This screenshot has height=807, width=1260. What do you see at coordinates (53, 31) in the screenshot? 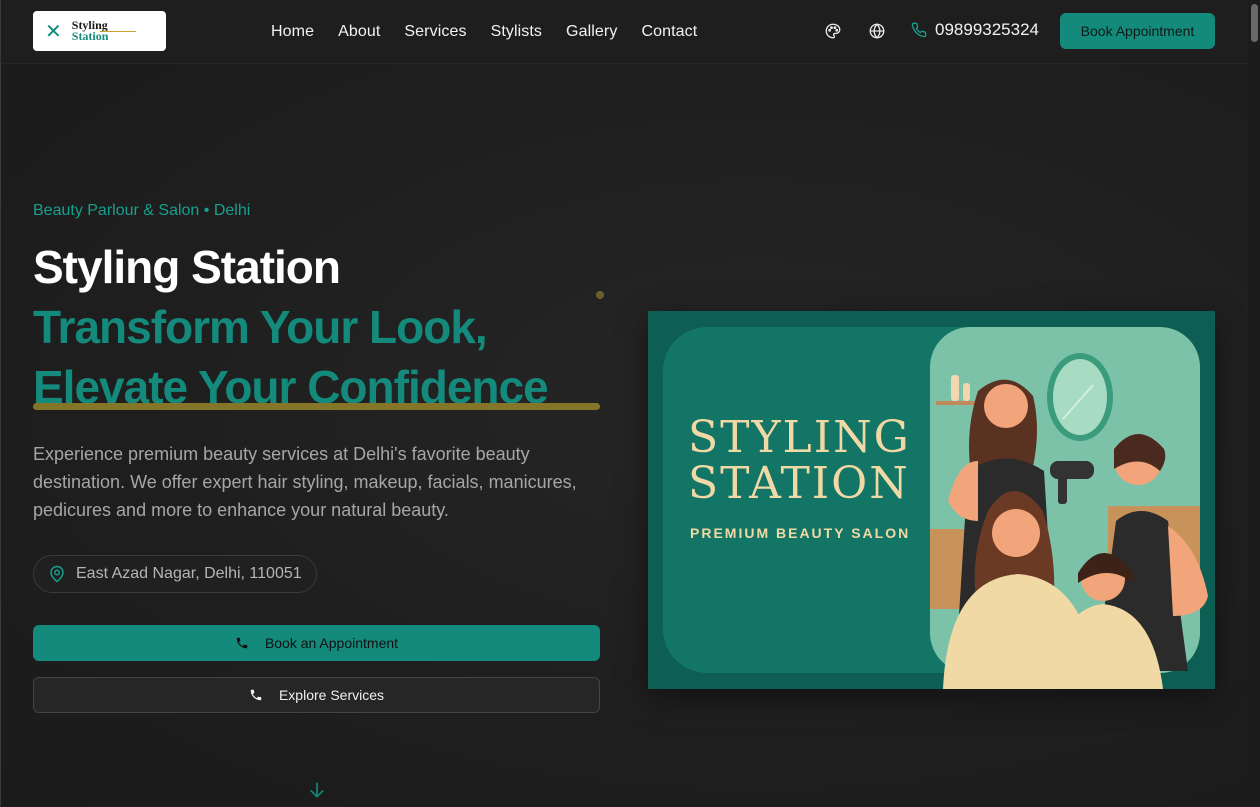
I see `scissors-logo-icon: ✕` at bounding box center [53, 31].